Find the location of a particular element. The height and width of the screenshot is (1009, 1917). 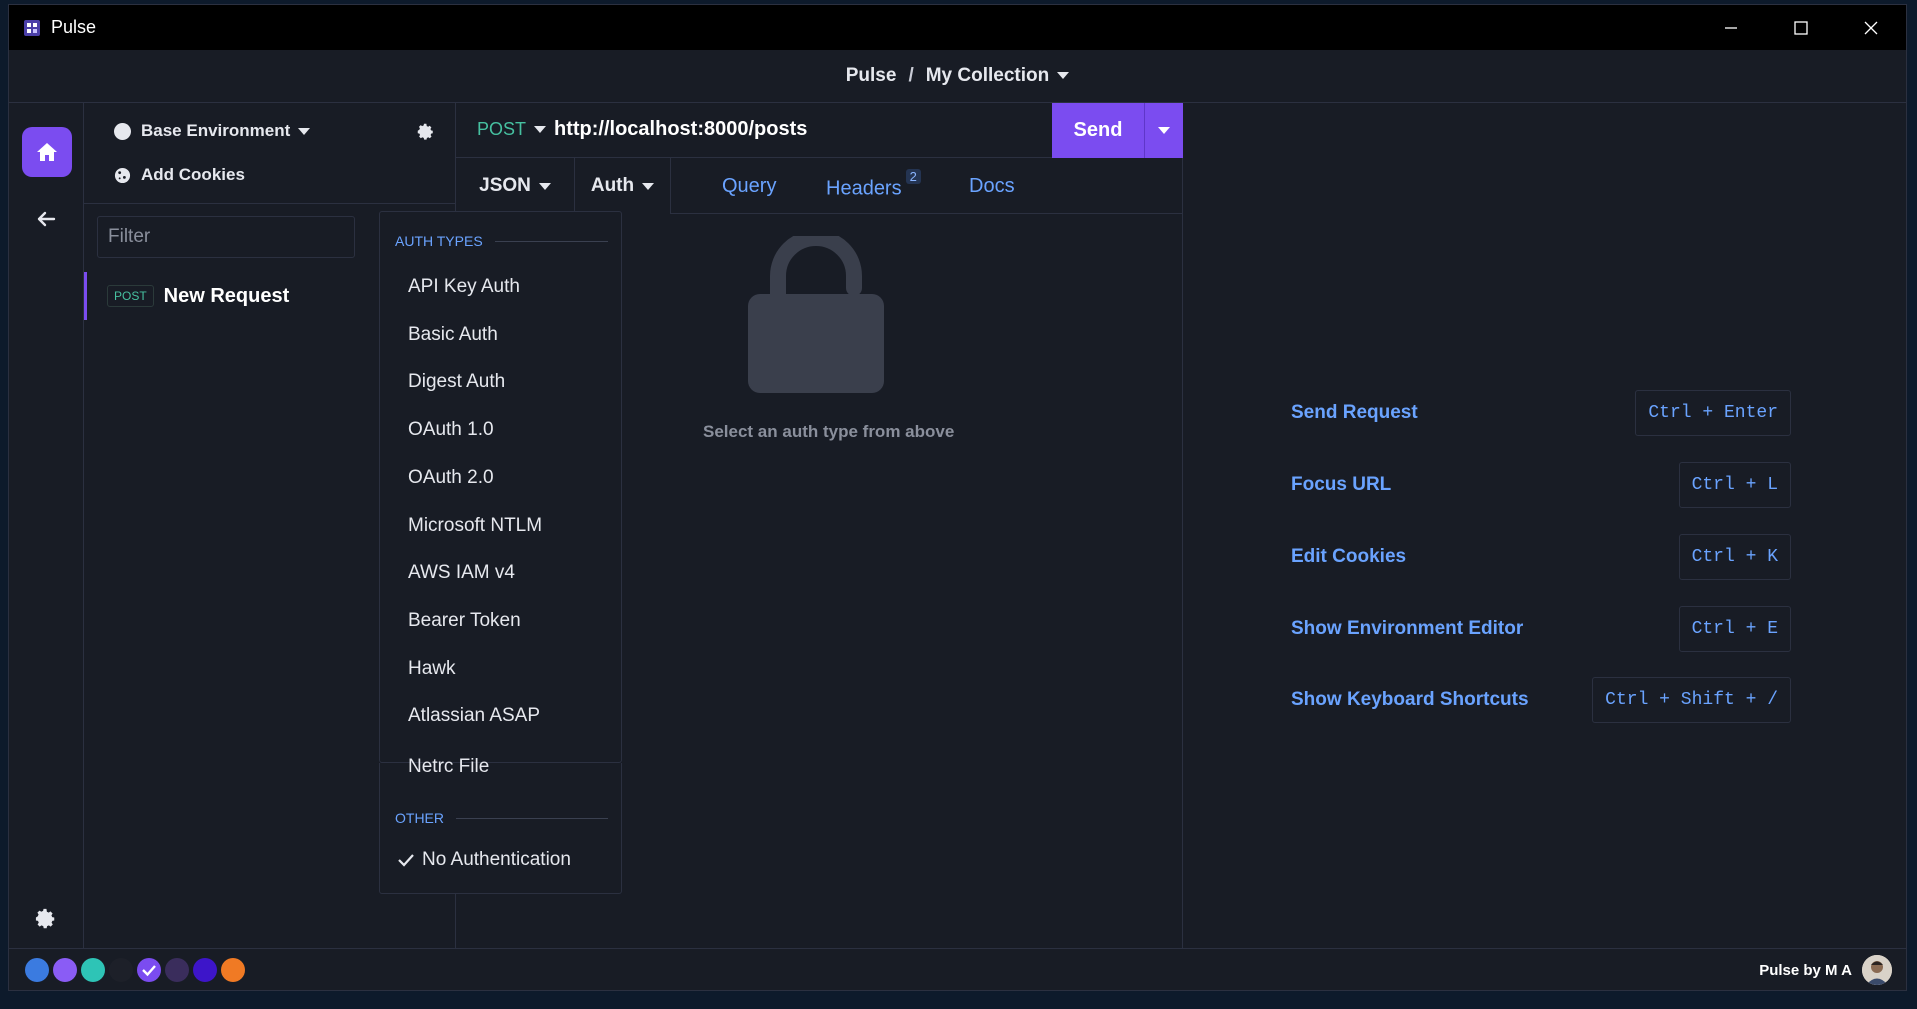

environment-selector: Base Environment is located at coordinates (212, 131).